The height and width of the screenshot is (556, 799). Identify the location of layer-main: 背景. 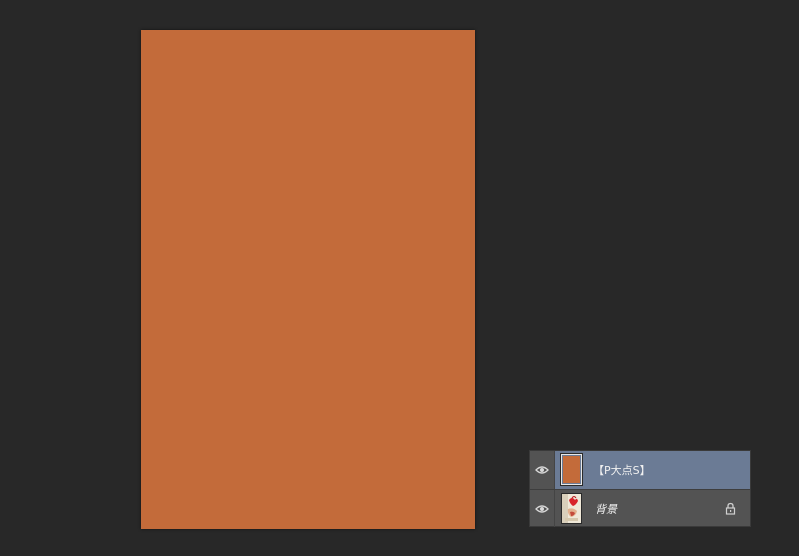
(652, 508).